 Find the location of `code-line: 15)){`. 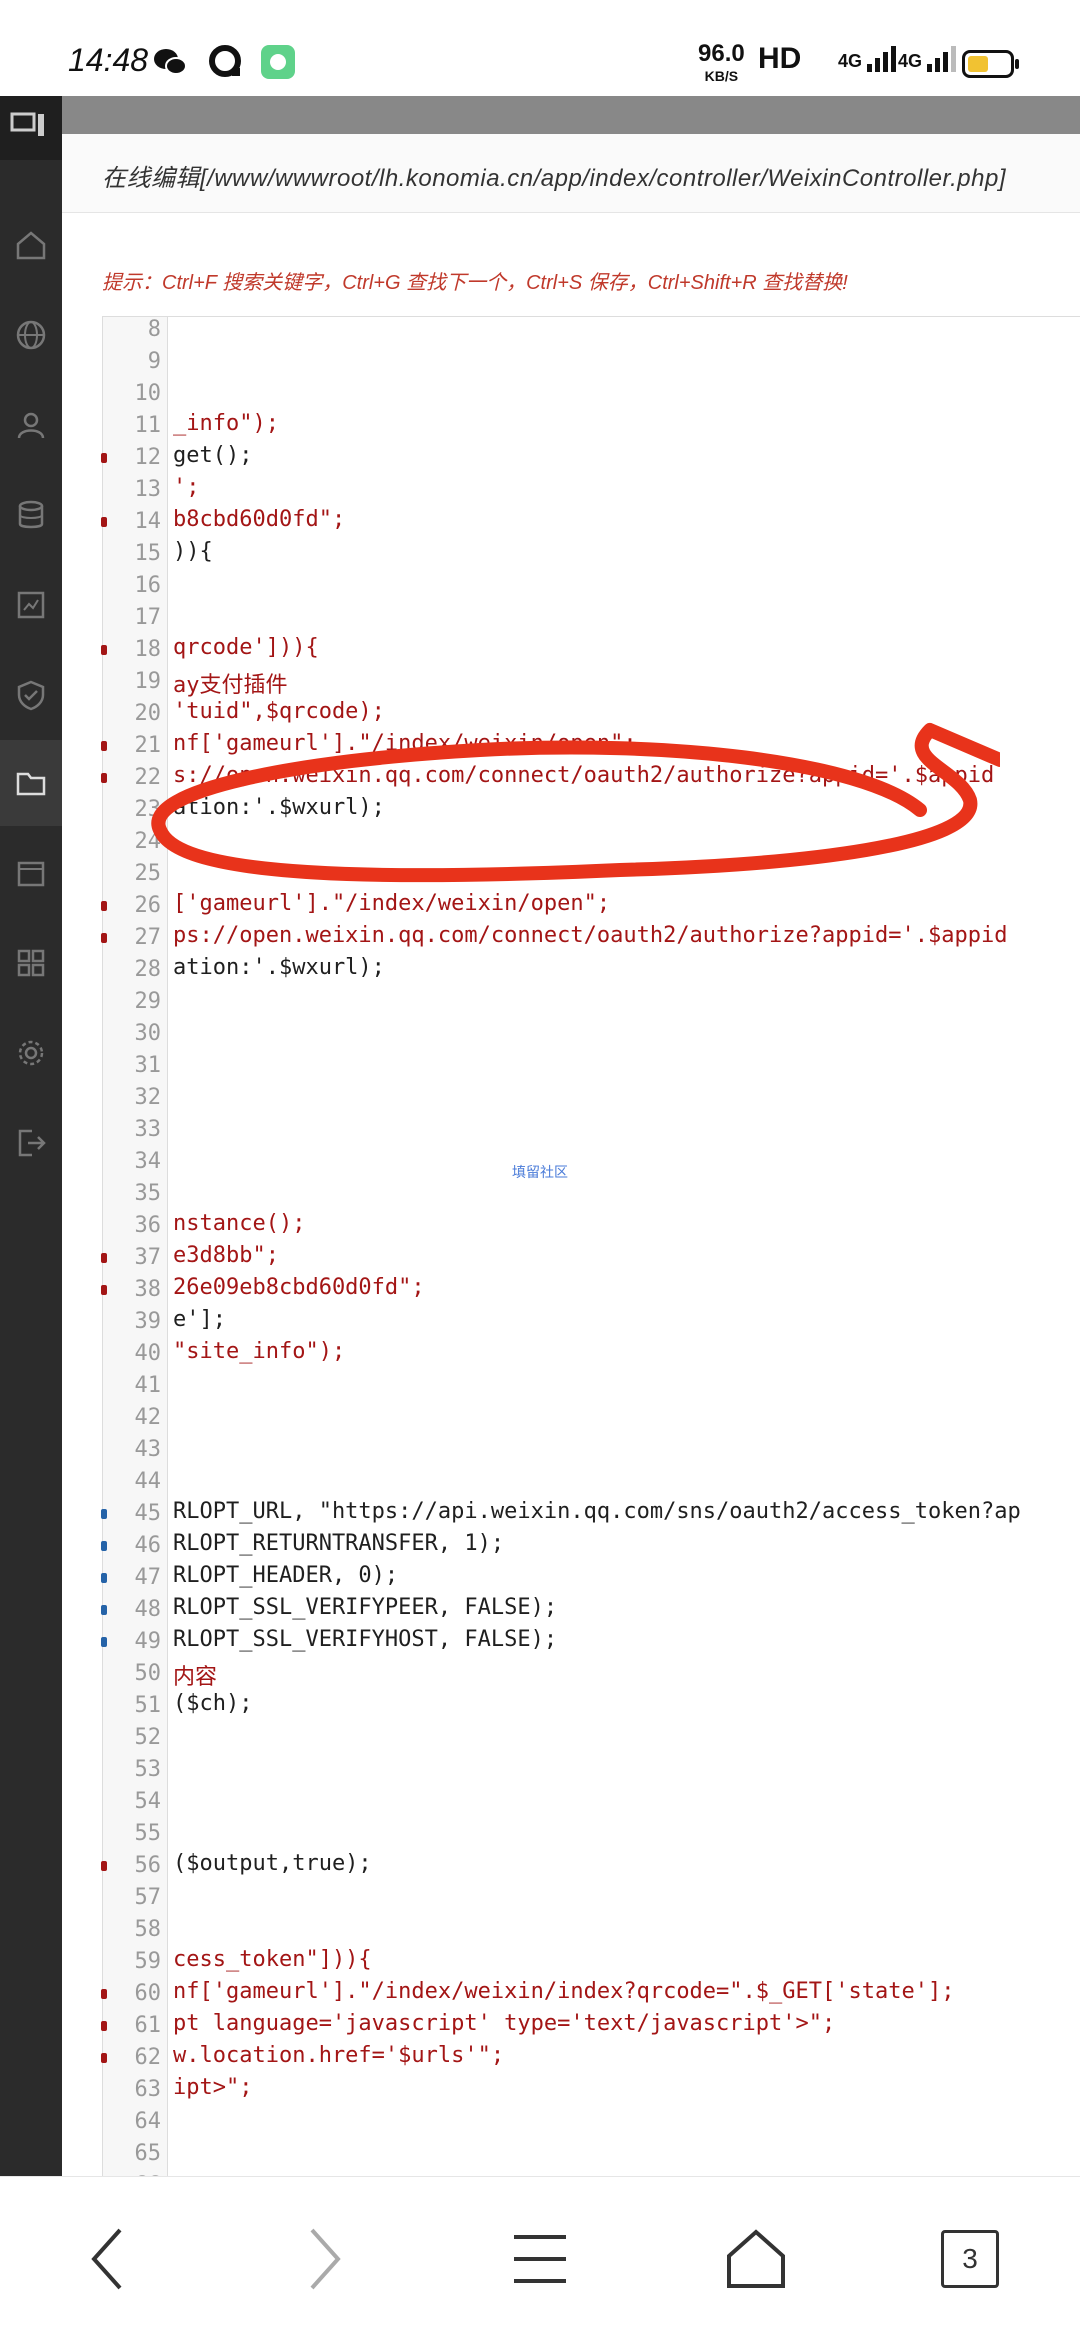

code-line: 15)){ is located at coordinates (591, 553).